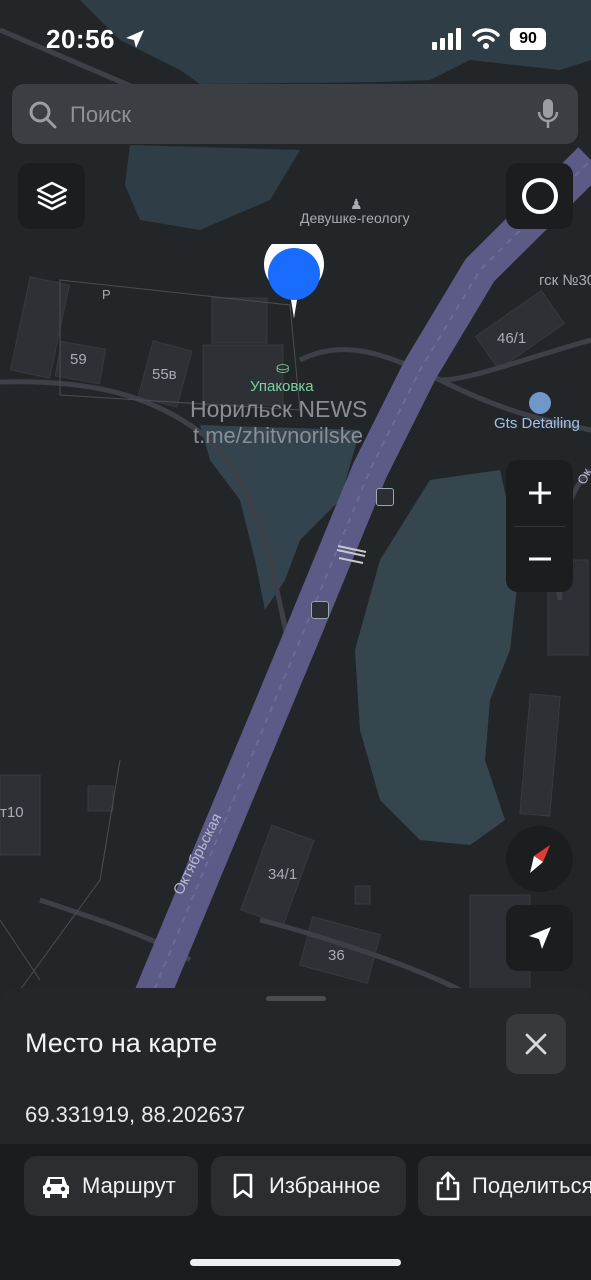  I want to click on north-compass-button, so click(539, 859).